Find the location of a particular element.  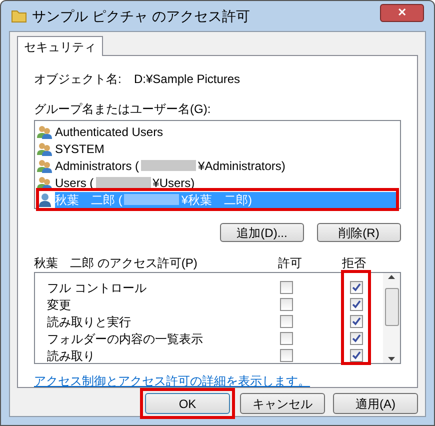

scroll-down-icon is located at coordinates (391, 359).